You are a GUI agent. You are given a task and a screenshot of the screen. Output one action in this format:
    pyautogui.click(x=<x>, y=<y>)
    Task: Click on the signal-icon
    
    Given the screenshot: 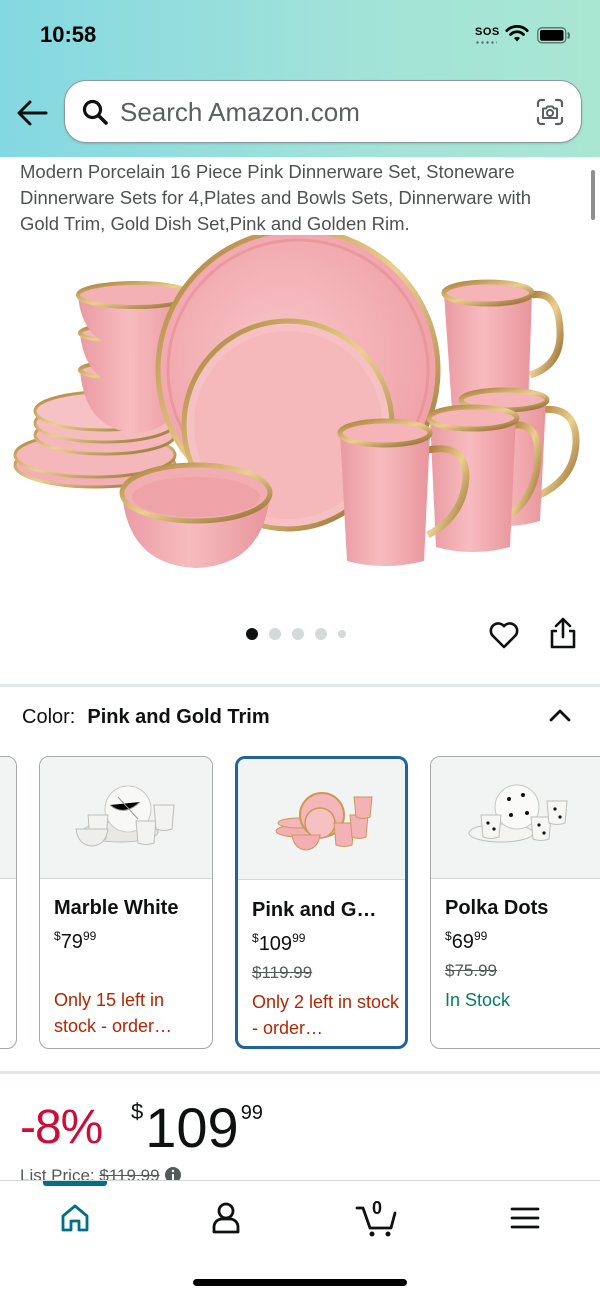 What is the action you would take?
    pyautogui.click(x=486, y=42)
    